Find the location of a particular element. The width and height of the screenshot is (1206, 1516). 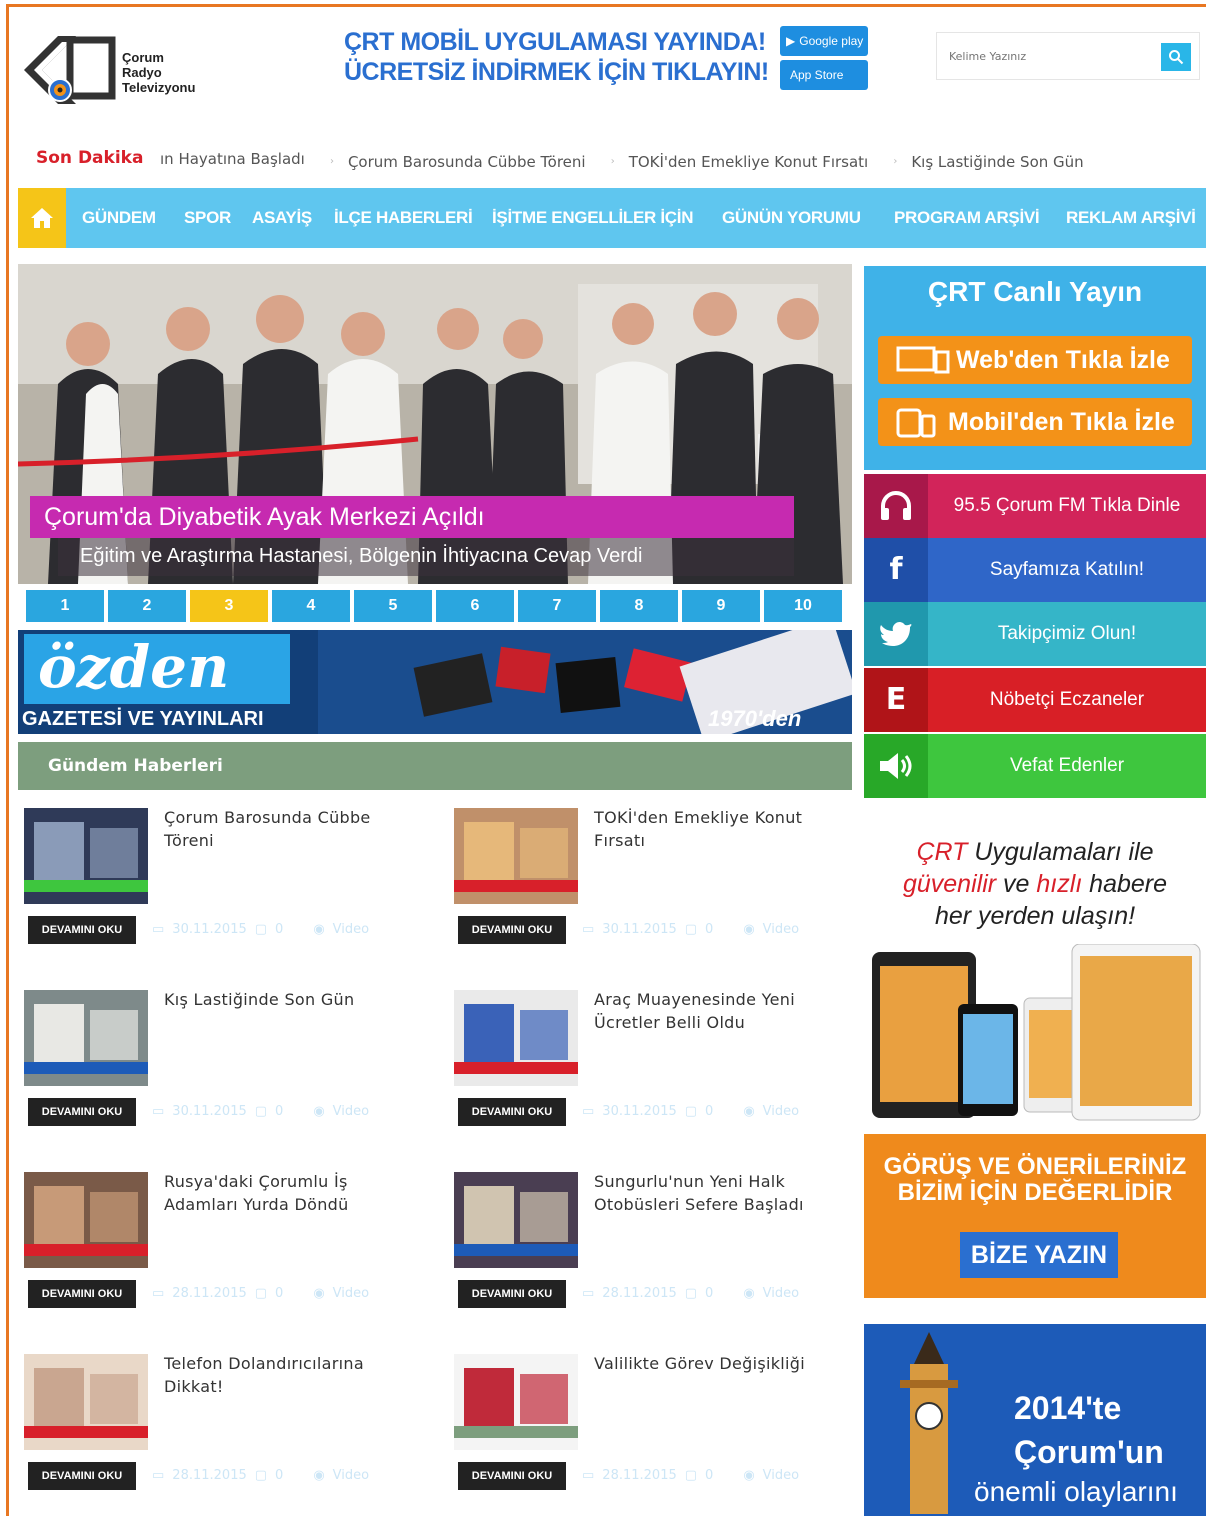

headphones-icon is located at coordinates (896, 506).